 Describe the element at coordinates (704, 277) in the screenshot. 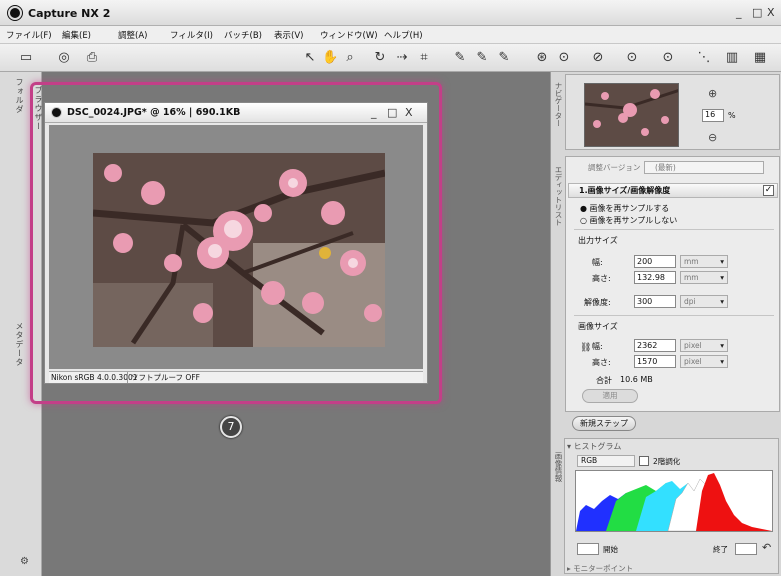

I see `height-unit-select: mm` at that location.